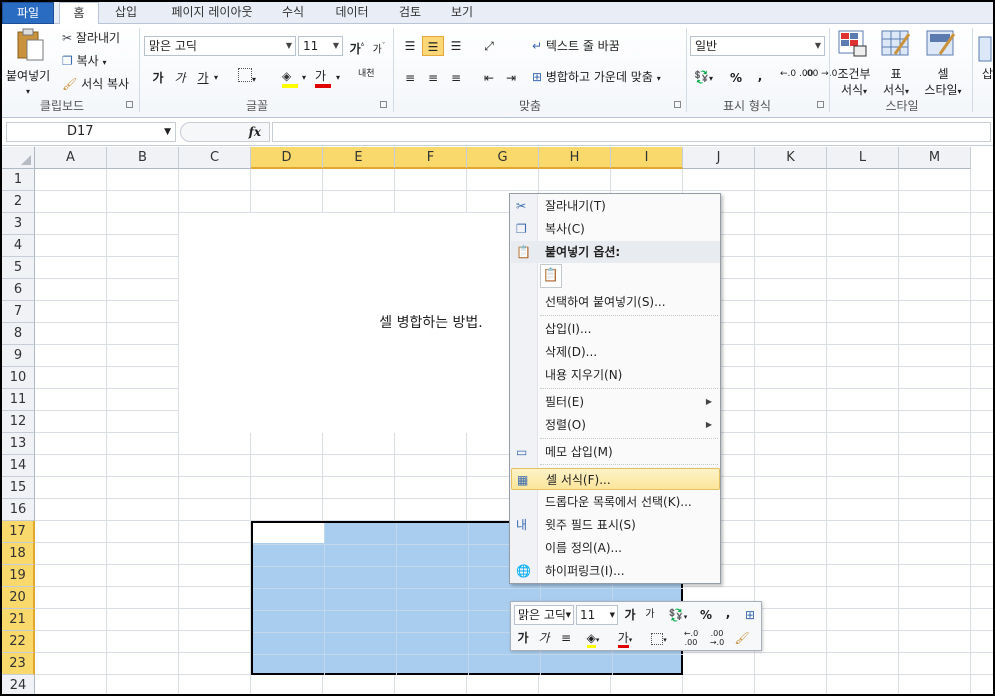 The width and height of the screenshot is (995, 696). Describe the element at coordinates (742, 638) in the screenshot. I see `mini-format-painter-button: 🖌` at that location.